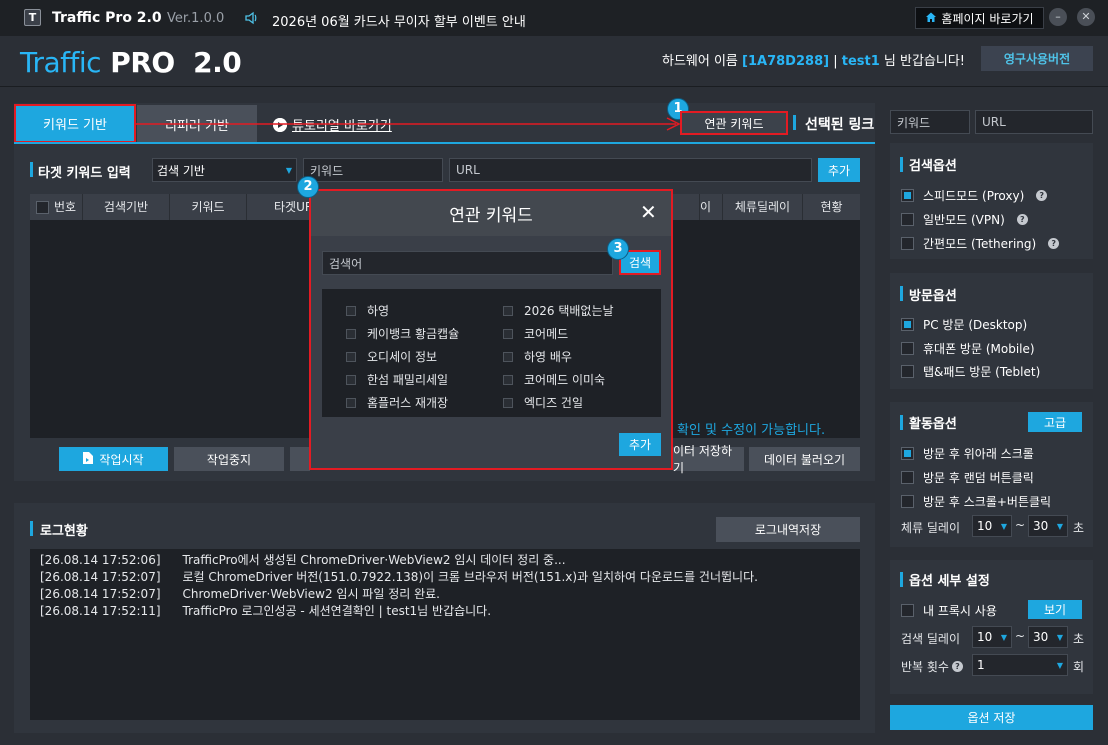  I want to click on header-divider, so click(554, 86).